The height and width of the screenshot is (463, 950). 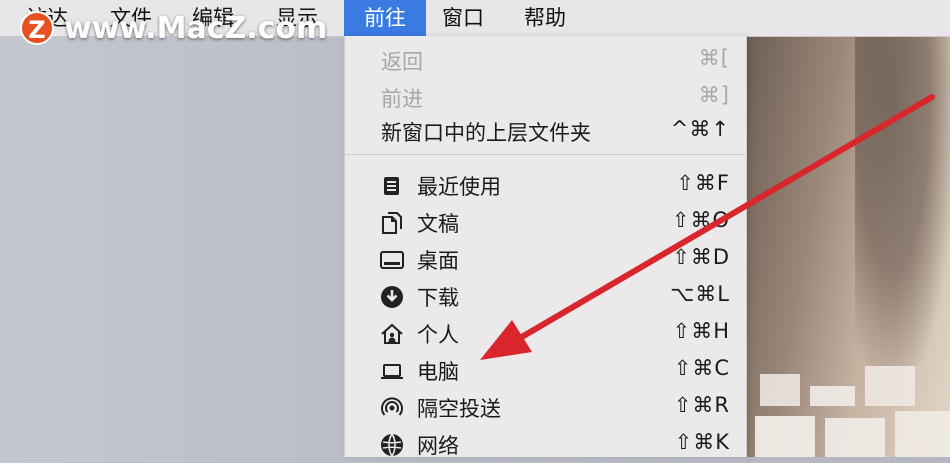 What do you see at coordinates (545, 444) in the screenshot?
I see `menu-item-network: 网络 ⇧⌘K` at bounding box center [545, 444].